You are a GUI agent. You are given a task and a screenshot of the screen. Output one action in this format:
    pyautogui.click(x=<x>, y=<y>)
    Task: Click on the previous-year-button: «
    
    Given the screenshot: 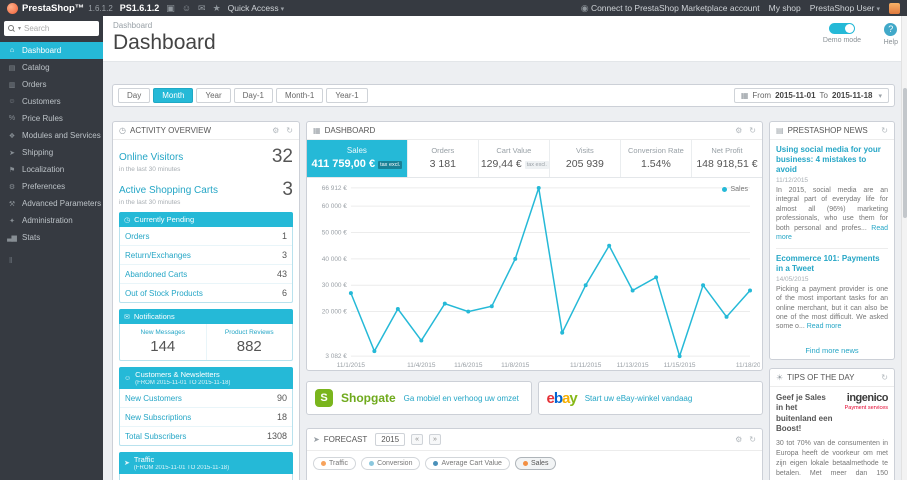 What is the action you would take?
    pyautogui.click(x=417, y=439)
    